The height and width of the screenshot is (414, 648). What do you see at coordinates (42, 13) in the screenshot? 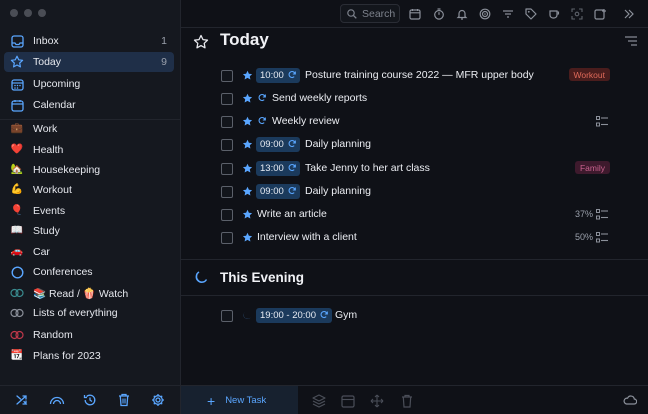
I see `zoom-window-button` at bounding box center [42, 13].